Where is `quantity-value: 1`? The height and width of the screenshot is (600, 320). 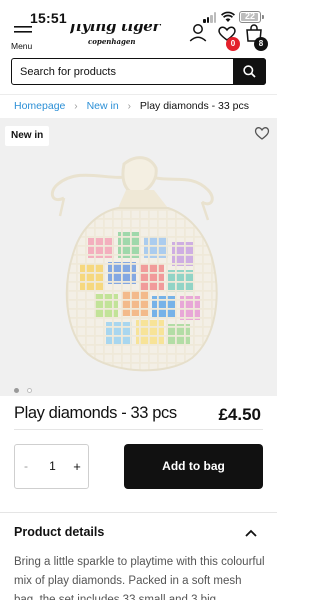
quantity-value: 1 is located at coordinates (52, 466).